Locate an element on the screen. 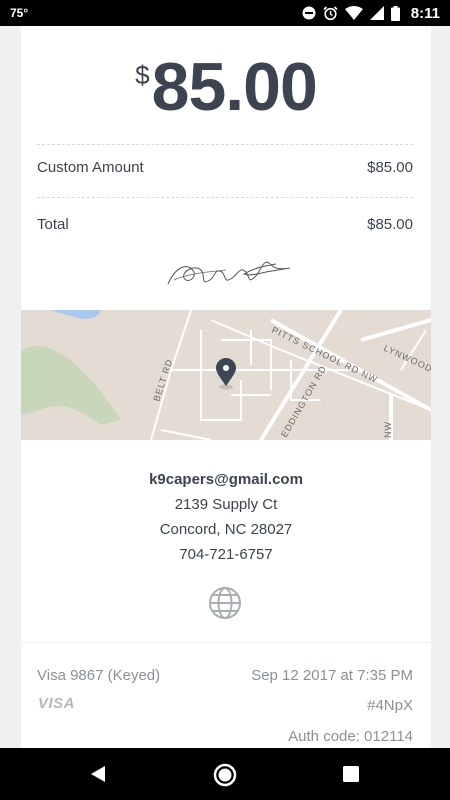 The width and height of the screenshot is (450, 800). merchant-email: k9capers@gmail.com is located at coordinates (226, 479).